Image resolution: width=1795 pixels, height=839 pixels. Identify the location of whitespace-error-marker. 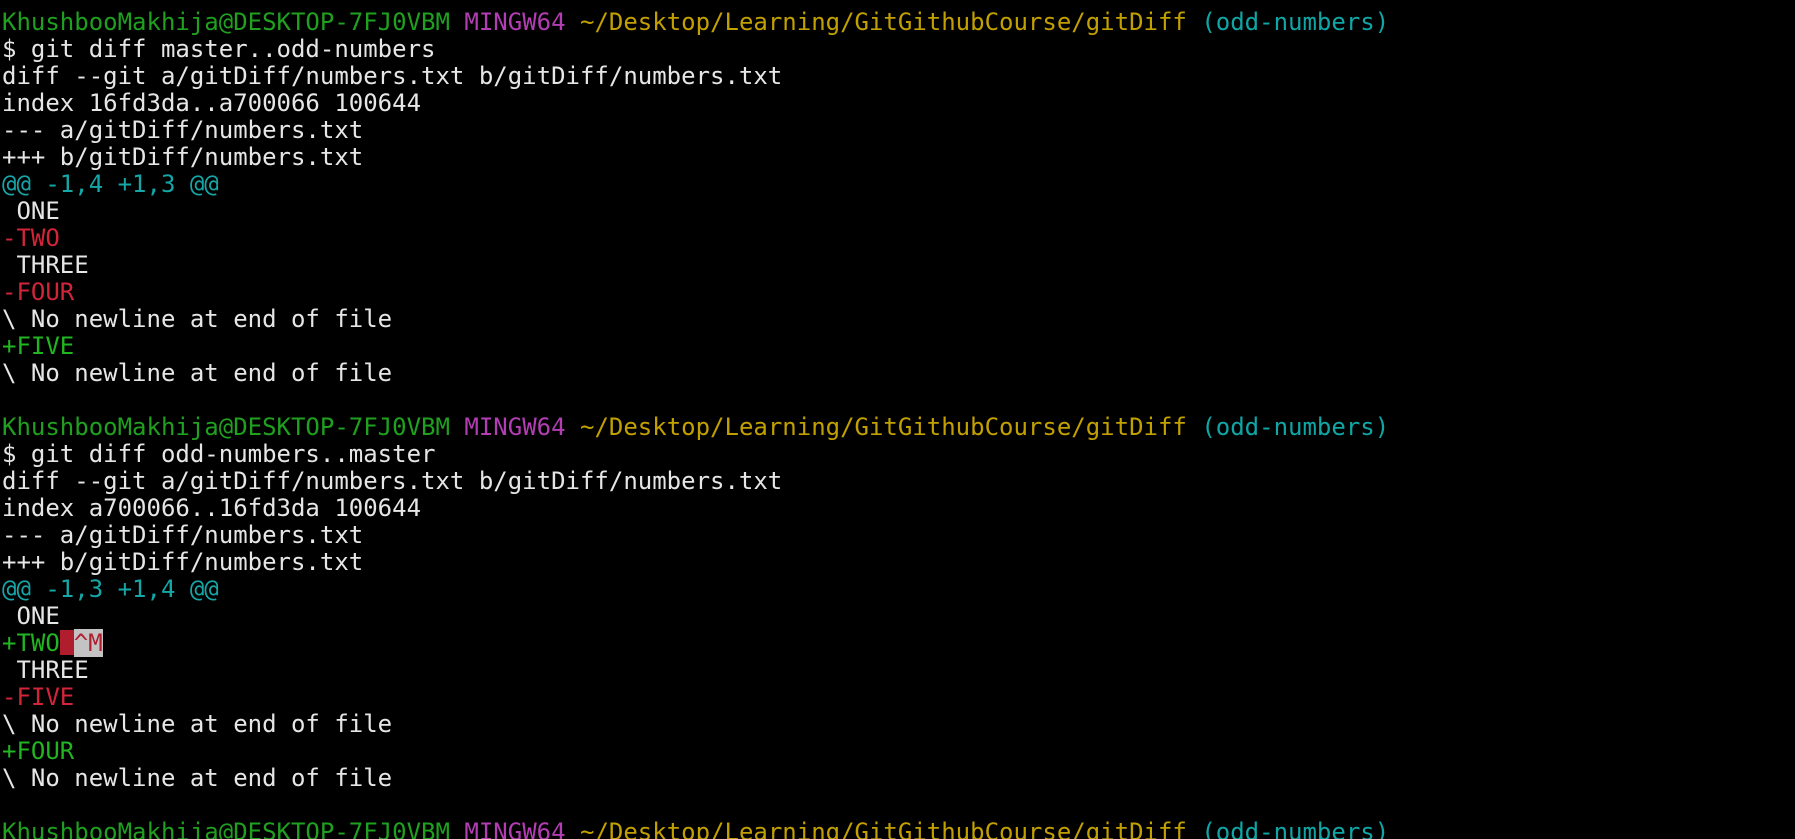
(66, 642).